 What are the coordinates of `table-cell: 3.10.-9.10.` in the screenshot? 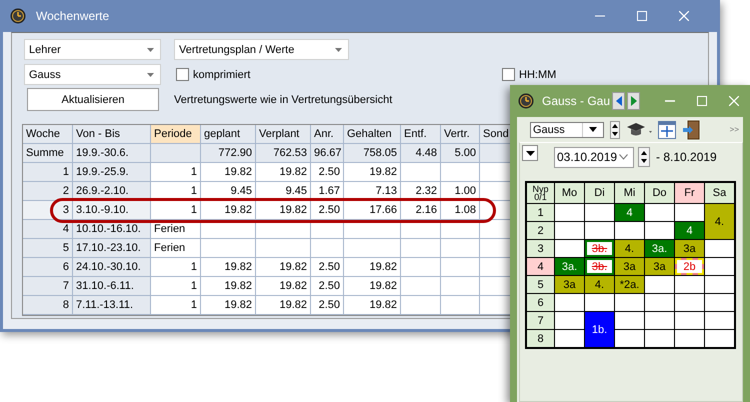 It's located at (112, 210).